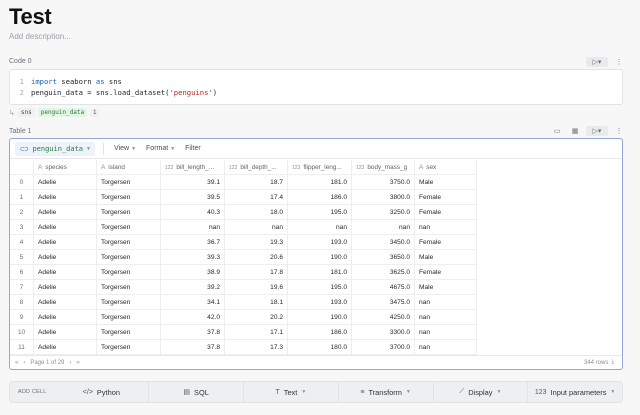 Image resolution: width=640 pixels, height=415 pixels. Describe the element at coordinates (193, 197) in the screenshot. I see `table-cell-value: 39.5` at that location.